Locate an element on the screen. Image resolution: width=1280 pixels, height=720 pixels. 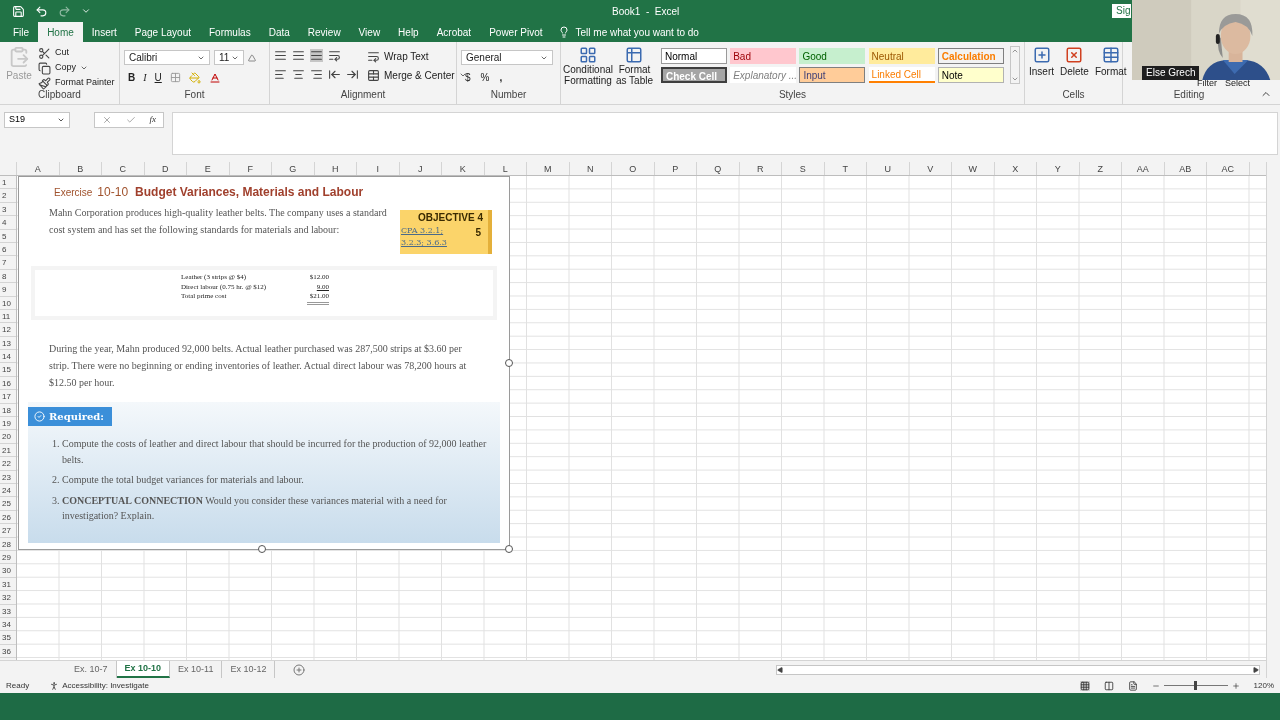
ribbon-tab: Insert is located at coordinates (104, 32).